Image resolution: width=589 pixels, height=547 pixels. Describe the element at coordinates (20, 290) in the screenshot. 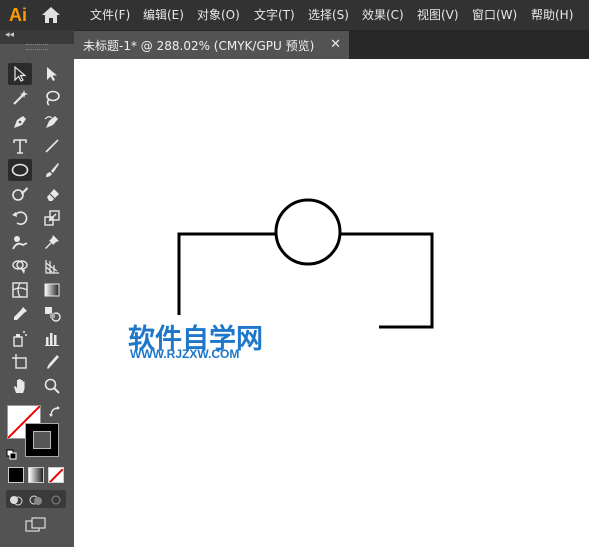

I see `mesh-tool-icon` at that location.